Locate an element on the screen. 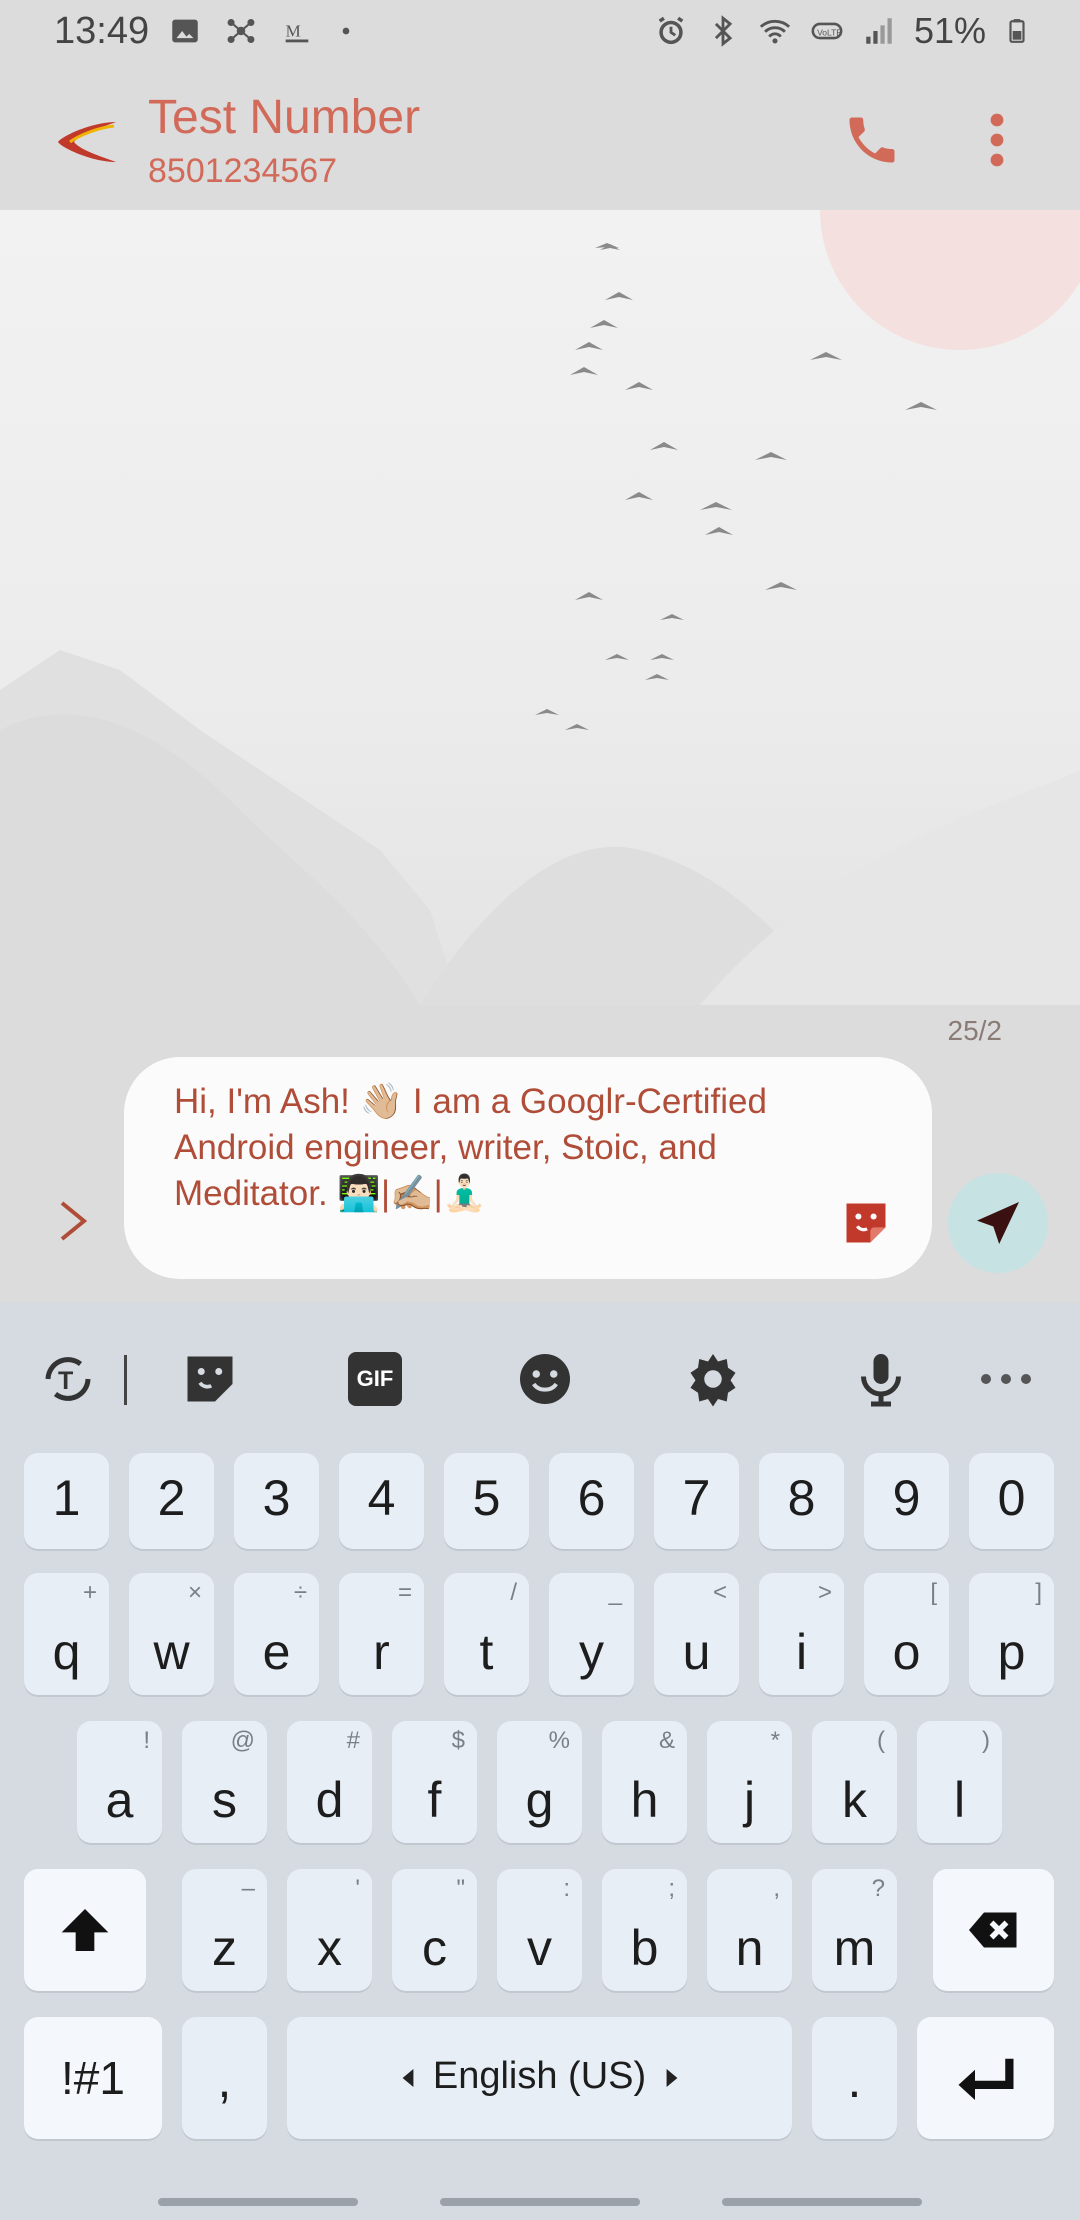  medium-icon: M is located at coordinates (297, 32).